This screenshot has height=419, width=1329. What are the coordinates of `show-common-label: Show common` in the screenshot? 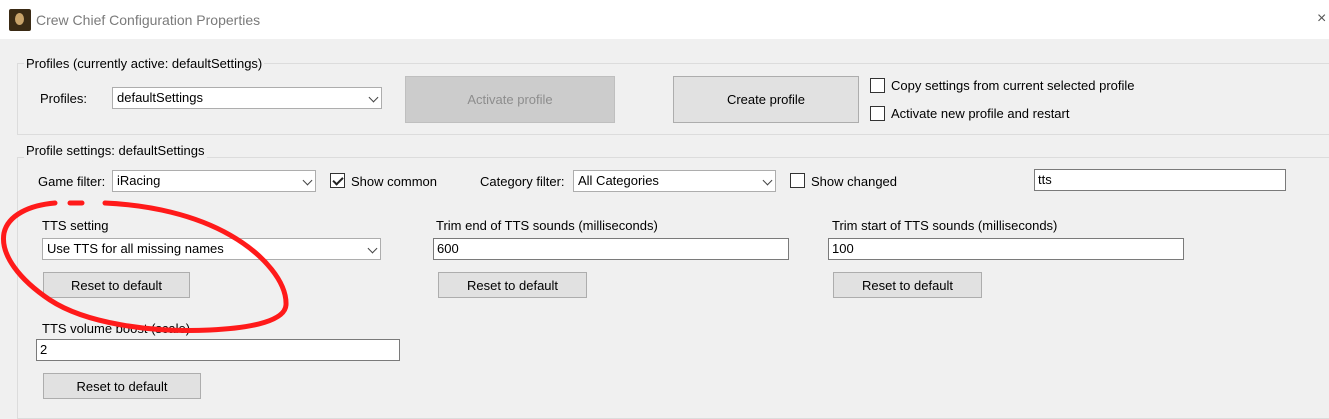 It's located at (394, 181).